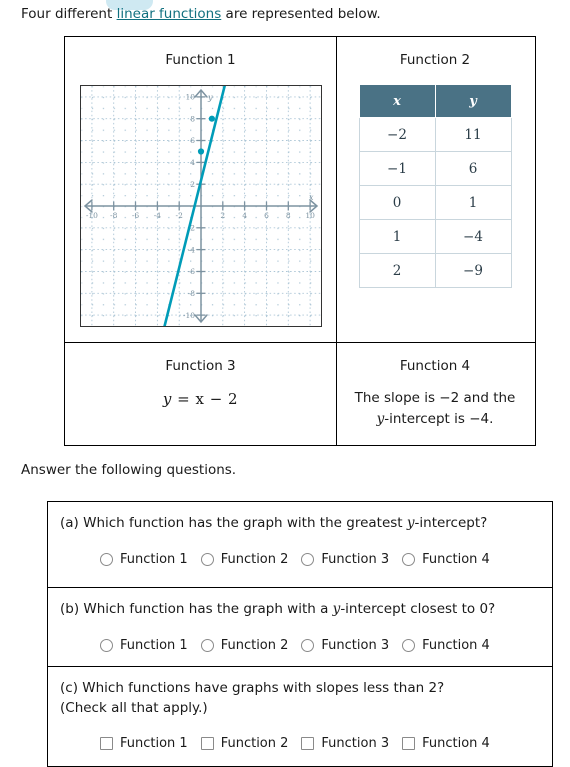  What do you see at coordinates (205, 399) in the screenshot?
I see `equation-body: = x − 2` at bounding box center [205, 399].